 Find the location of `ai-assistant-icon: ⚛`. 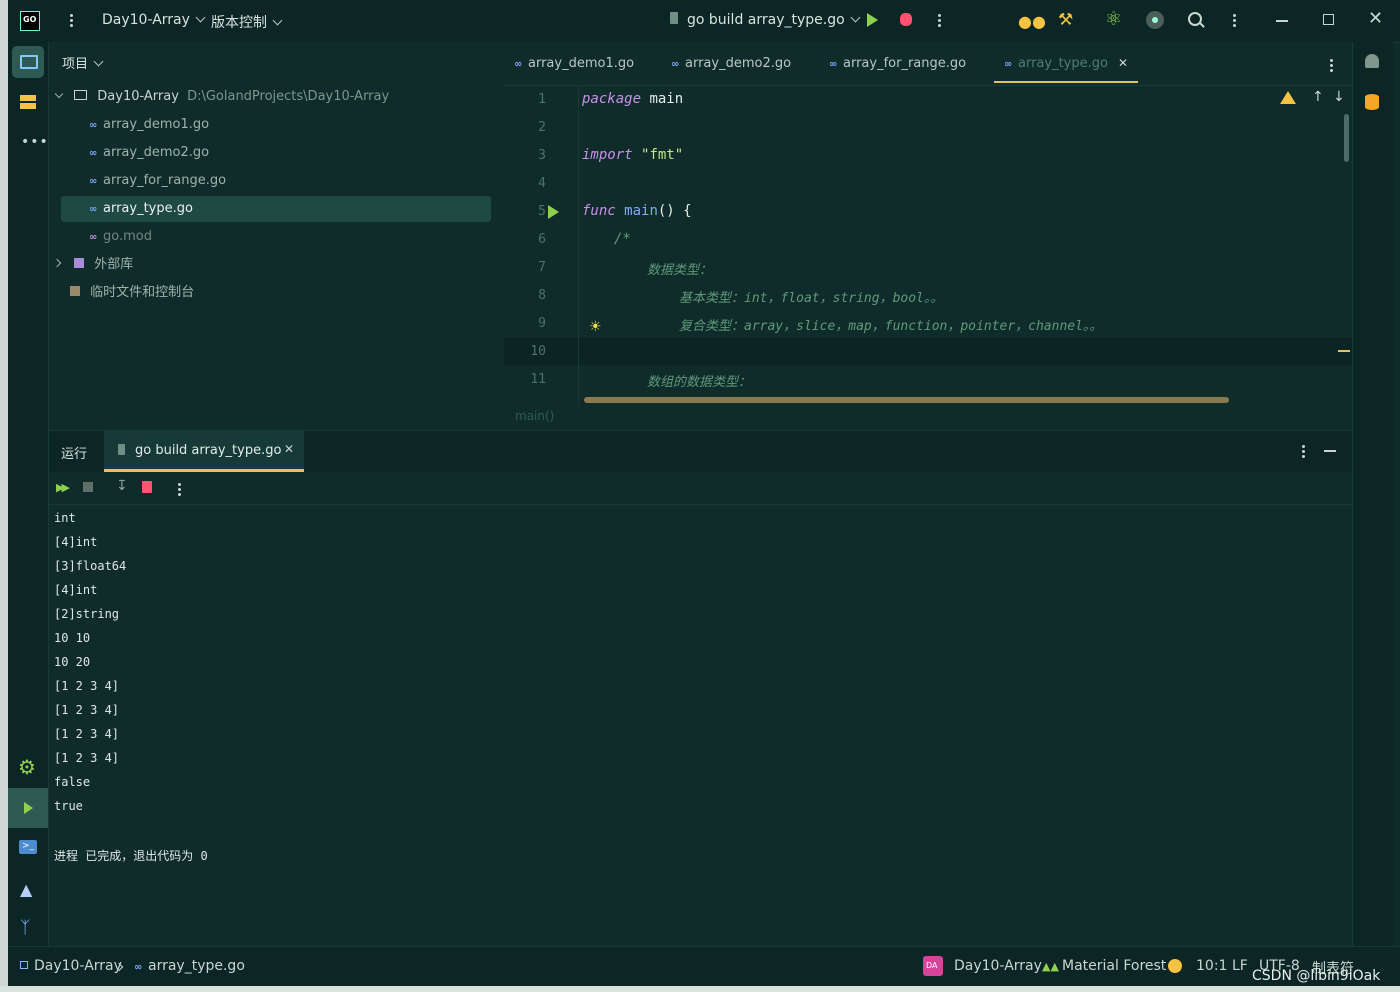

ai-assistant-icon: ⚛ is located at coordinates (1113, 19).